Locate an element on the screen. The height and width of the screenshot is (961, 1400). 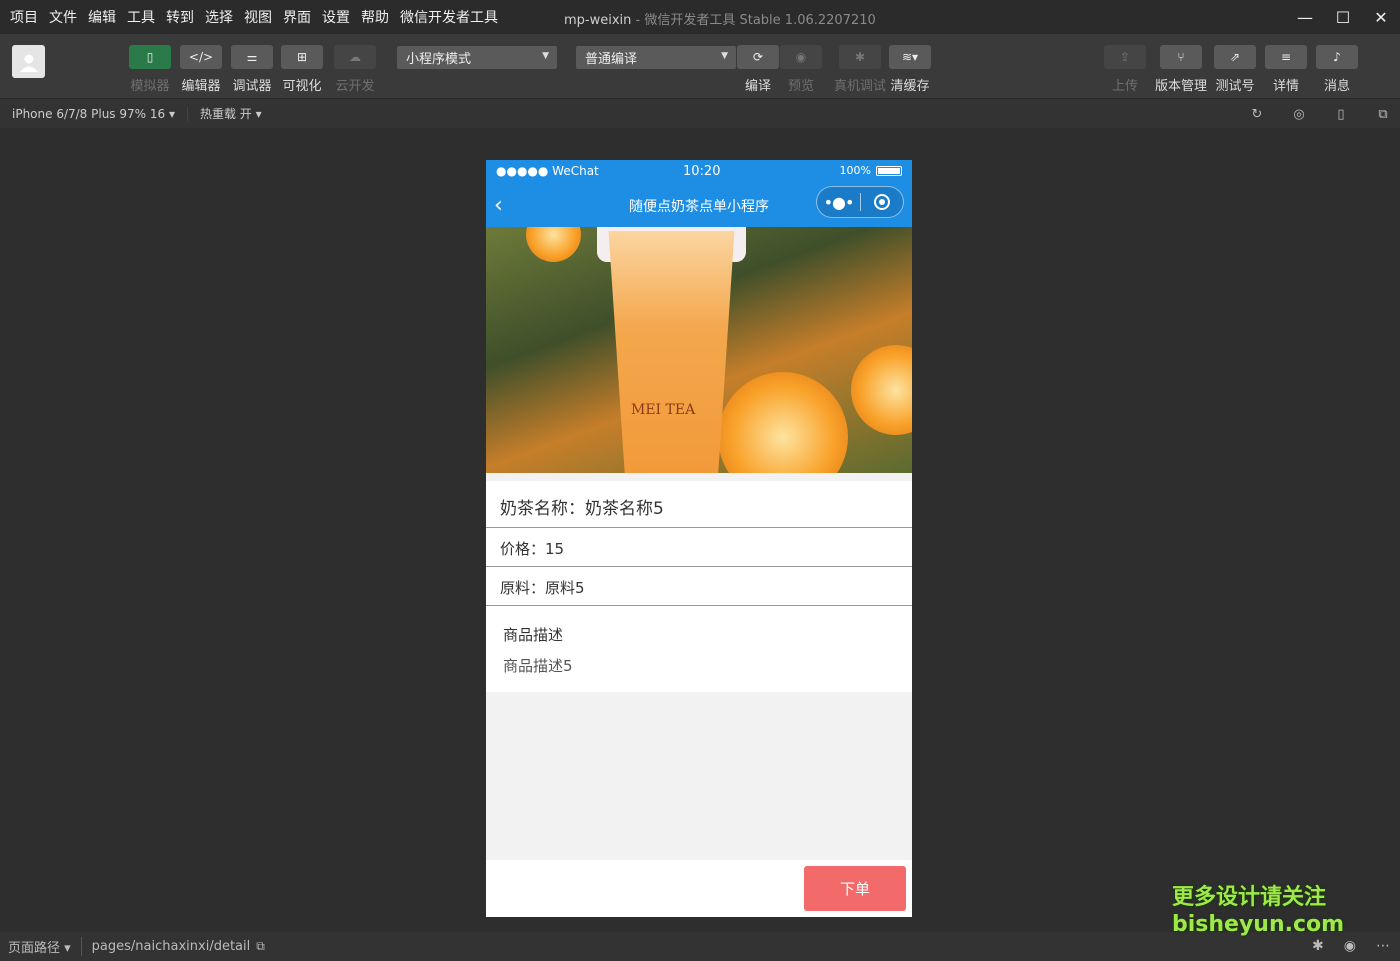
simulator-label: 模拟器 is located at coordinates (150, 86).